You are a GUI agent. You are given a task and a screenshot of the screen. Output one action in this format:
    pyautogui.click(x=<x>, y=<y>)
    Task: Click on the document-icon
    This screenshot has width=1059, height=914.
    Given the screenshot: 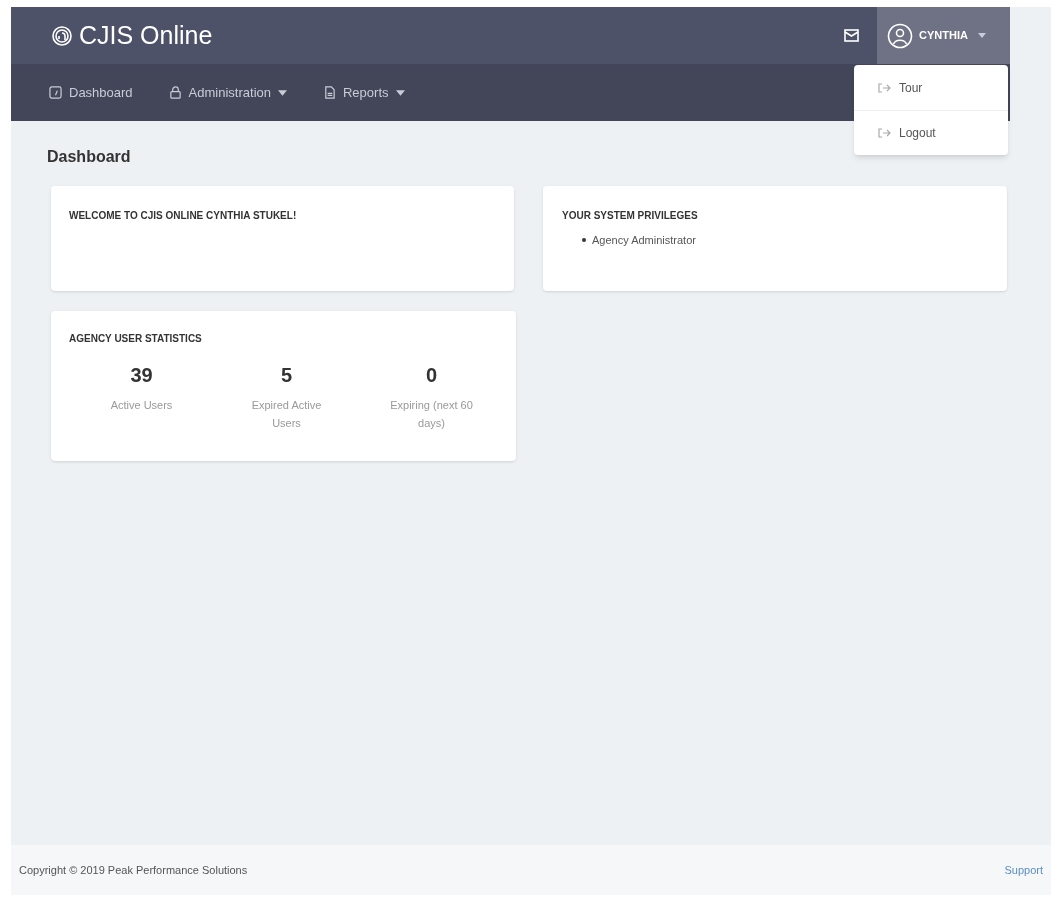 What is the action you would take?
    pyautogui.click(x=329, y=92)
    